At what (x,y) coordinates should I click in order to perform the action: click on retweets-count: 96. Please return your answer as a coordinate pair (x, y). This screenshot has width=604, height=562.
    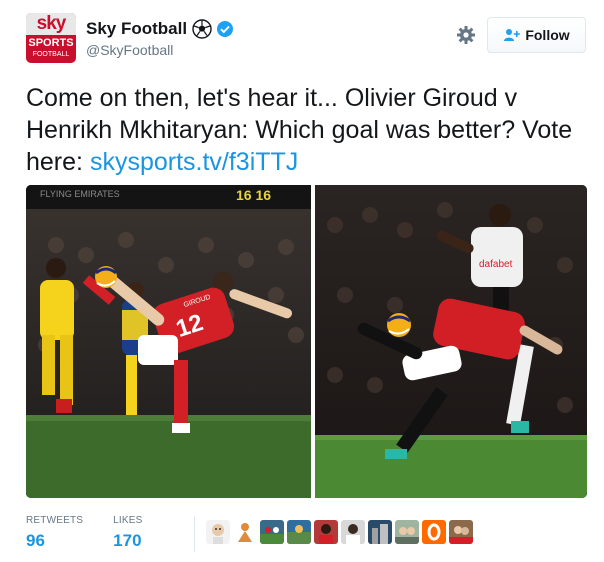
    Looking at the image, I should click on (35, 540).